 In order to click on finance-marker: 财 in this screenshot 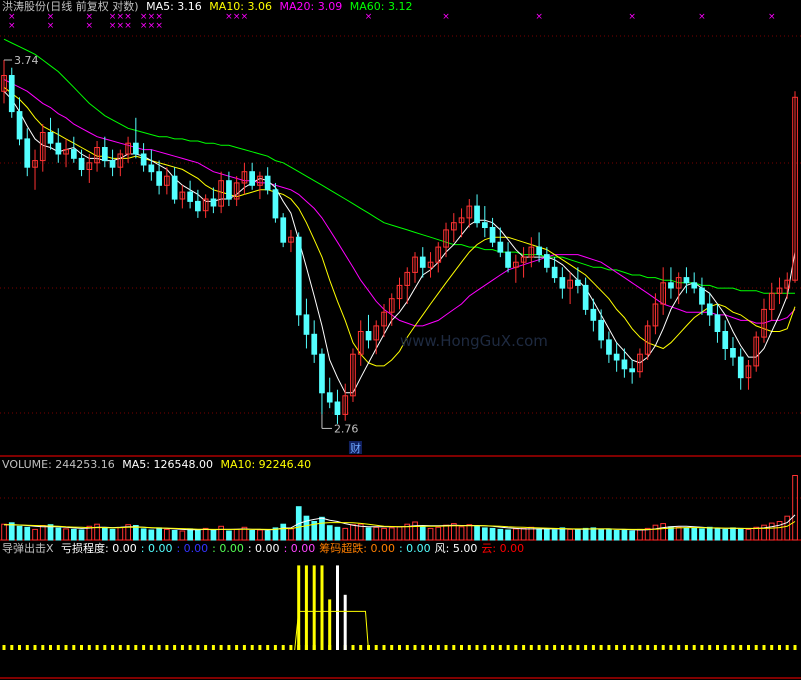, I will do `click(355, 448)`.